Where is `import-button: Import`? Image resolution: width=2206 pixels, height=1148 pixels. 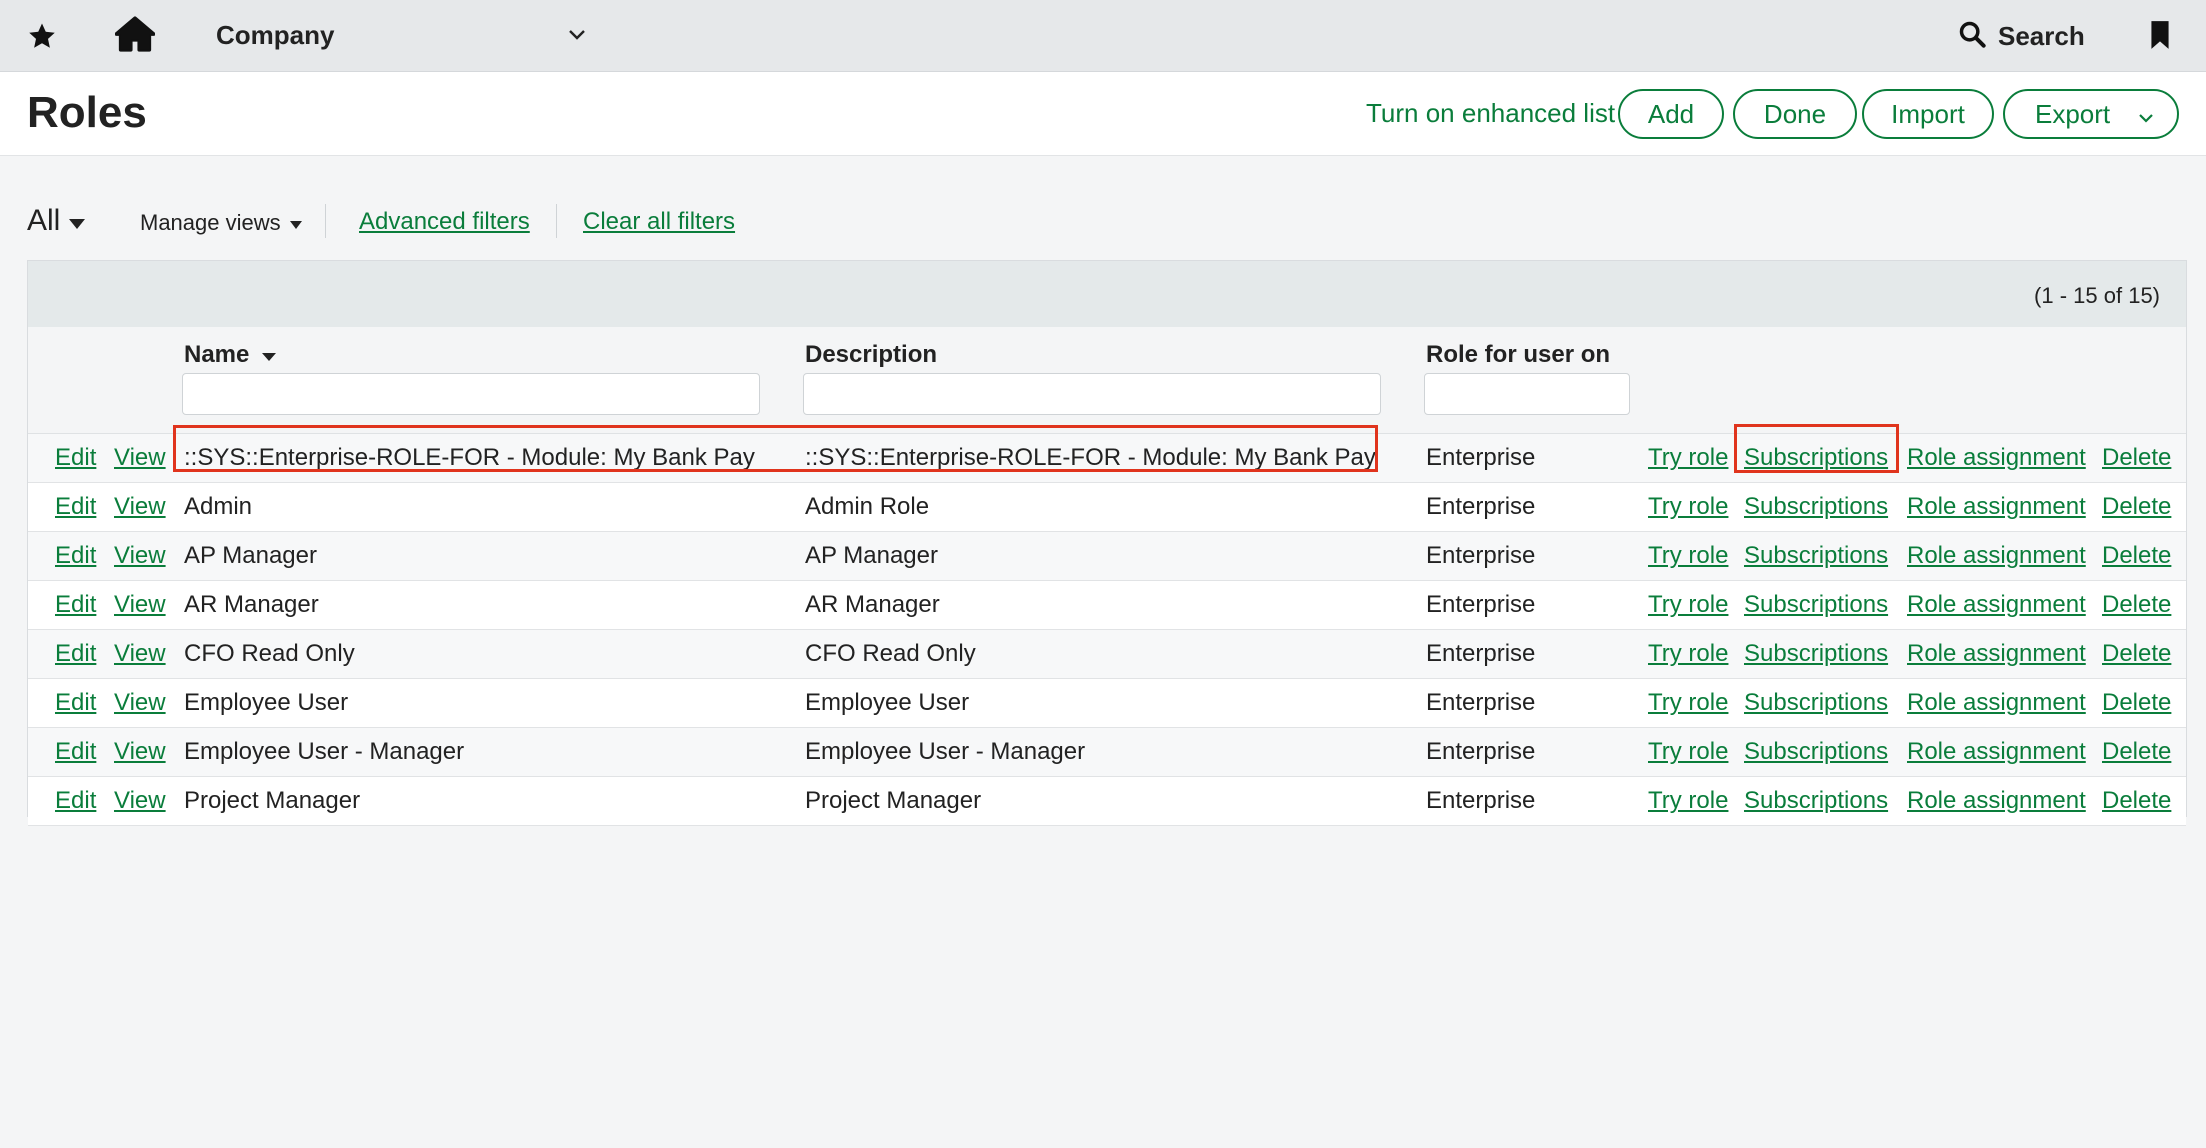
import-button: Import is located at coordinates (1928, 114).